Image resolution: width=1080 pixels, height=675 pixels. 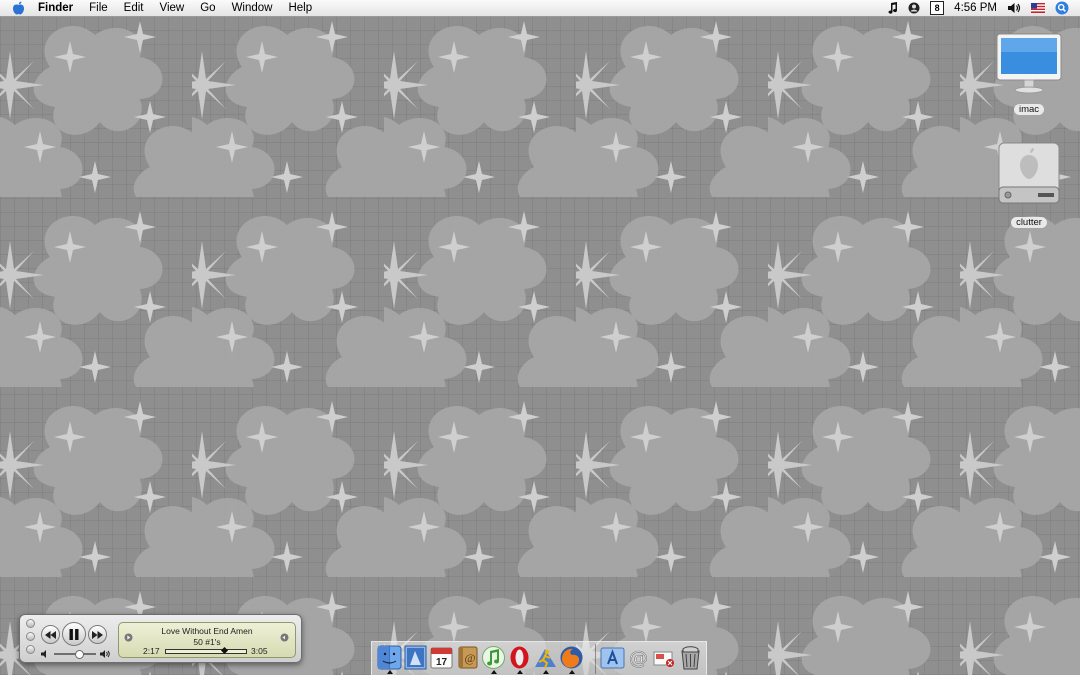 What do you see at coordinates (18, 8) in the screenshot?
I see `apple-menu-icon` at bounding box center [18, 8].